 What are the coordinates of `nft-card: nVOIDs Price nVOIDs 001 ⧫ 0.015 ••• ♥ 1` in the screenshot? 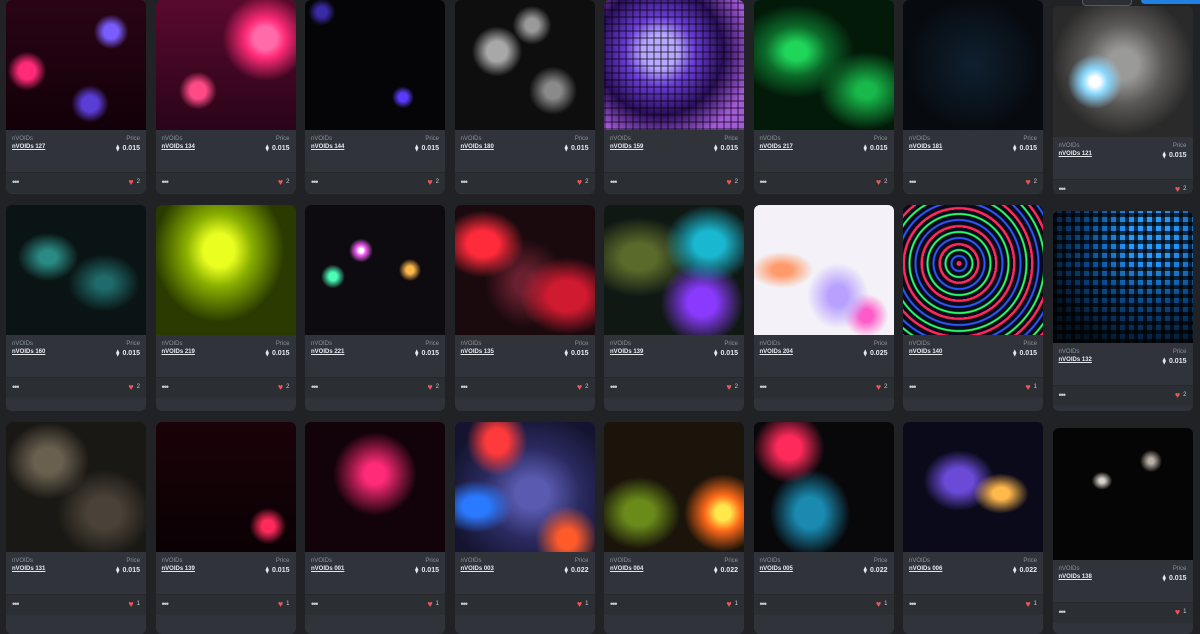 It's located at (375, 528).